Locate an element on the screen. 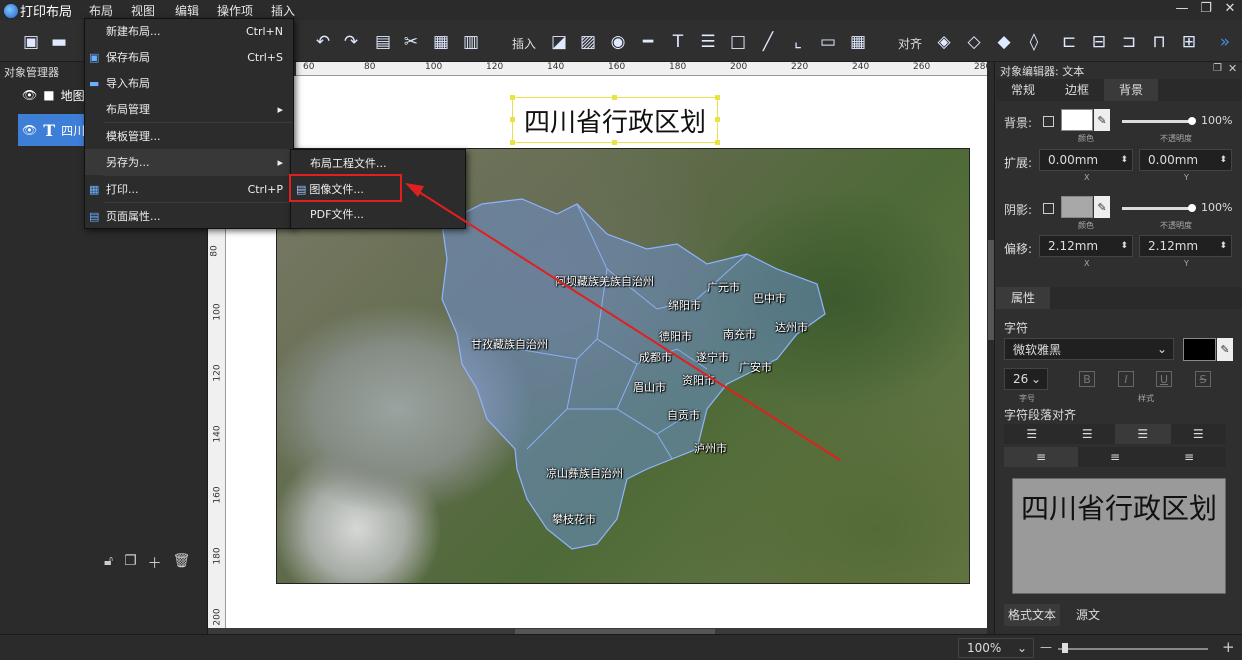  annotation-arrow is located at coordinates (623, 322).